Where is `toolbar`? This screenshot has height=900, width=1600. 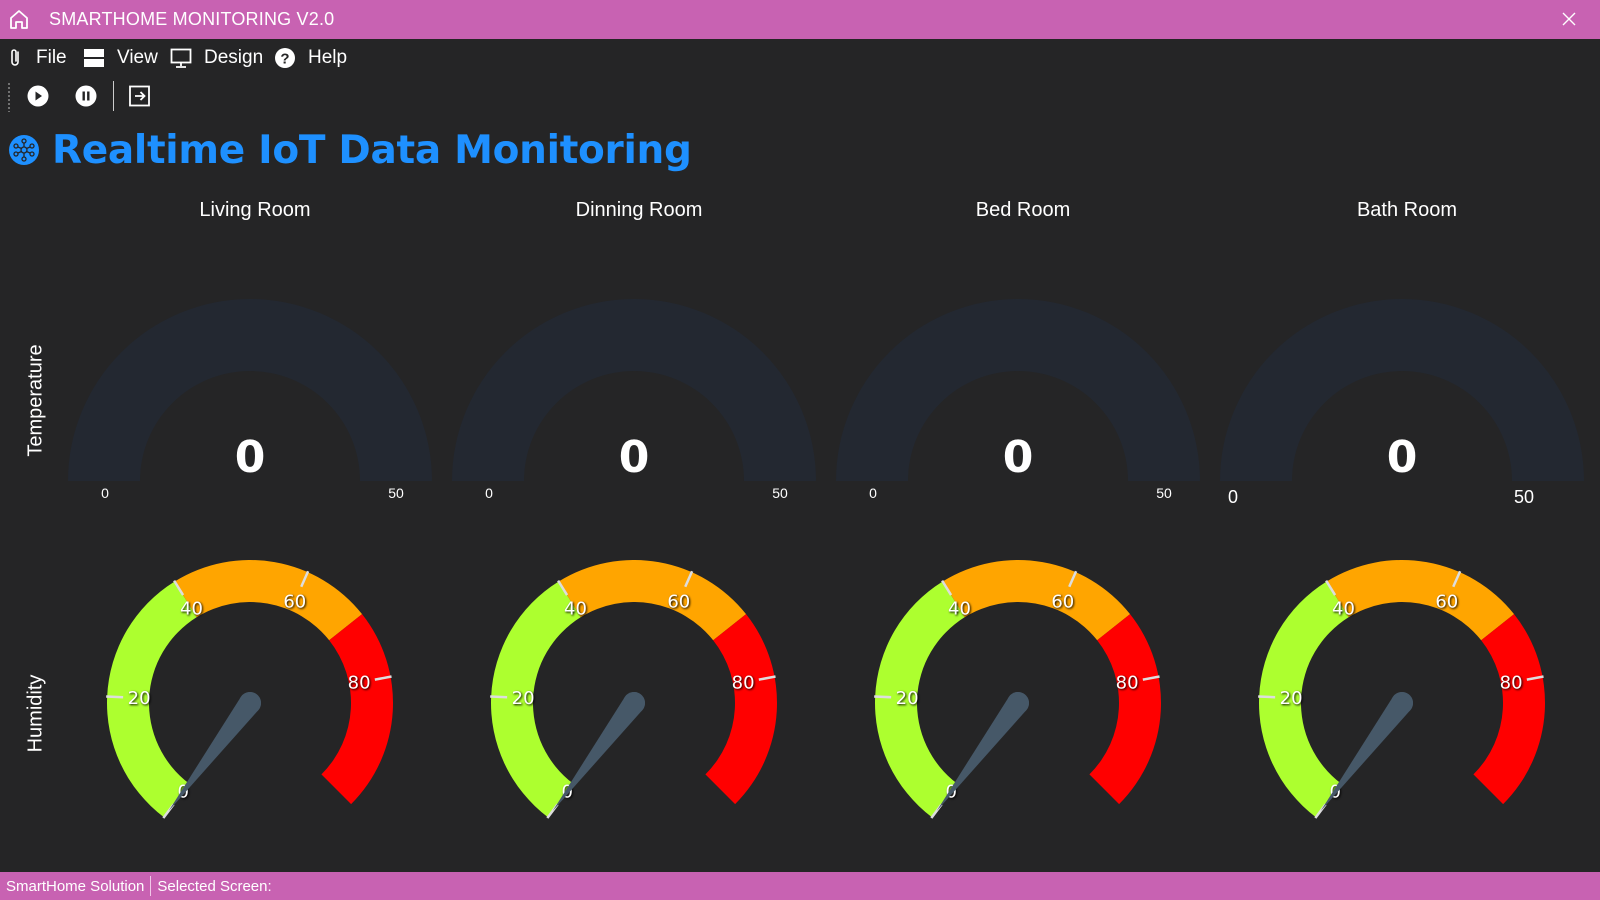
toolbar is located at coordinates (800, 95).